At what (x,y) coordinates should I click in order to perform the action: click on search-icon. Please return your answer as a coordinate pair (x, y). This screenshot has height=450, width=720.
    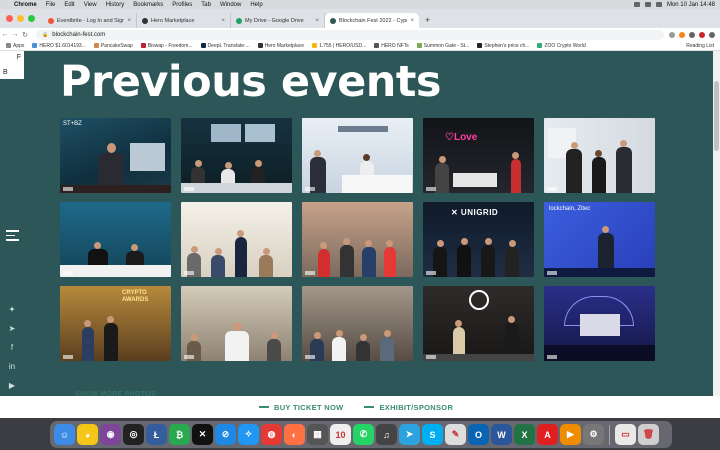
    Looking at the image, I should click on (658, 4).